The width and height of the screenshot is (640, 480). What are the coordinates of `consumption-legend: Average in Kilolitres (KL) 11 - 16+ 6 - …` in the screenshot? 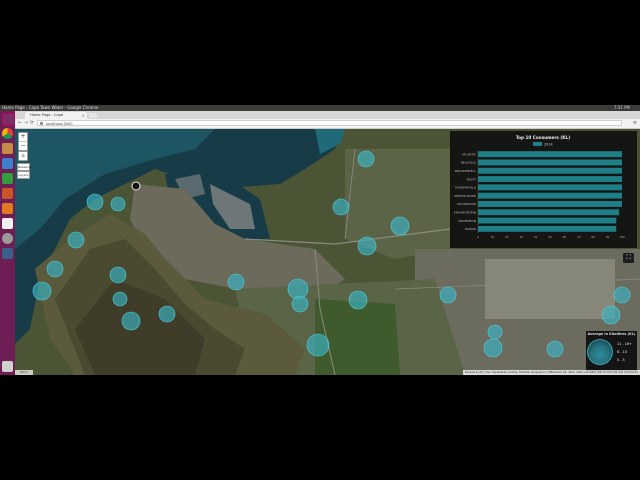 It's located at (611, 351).